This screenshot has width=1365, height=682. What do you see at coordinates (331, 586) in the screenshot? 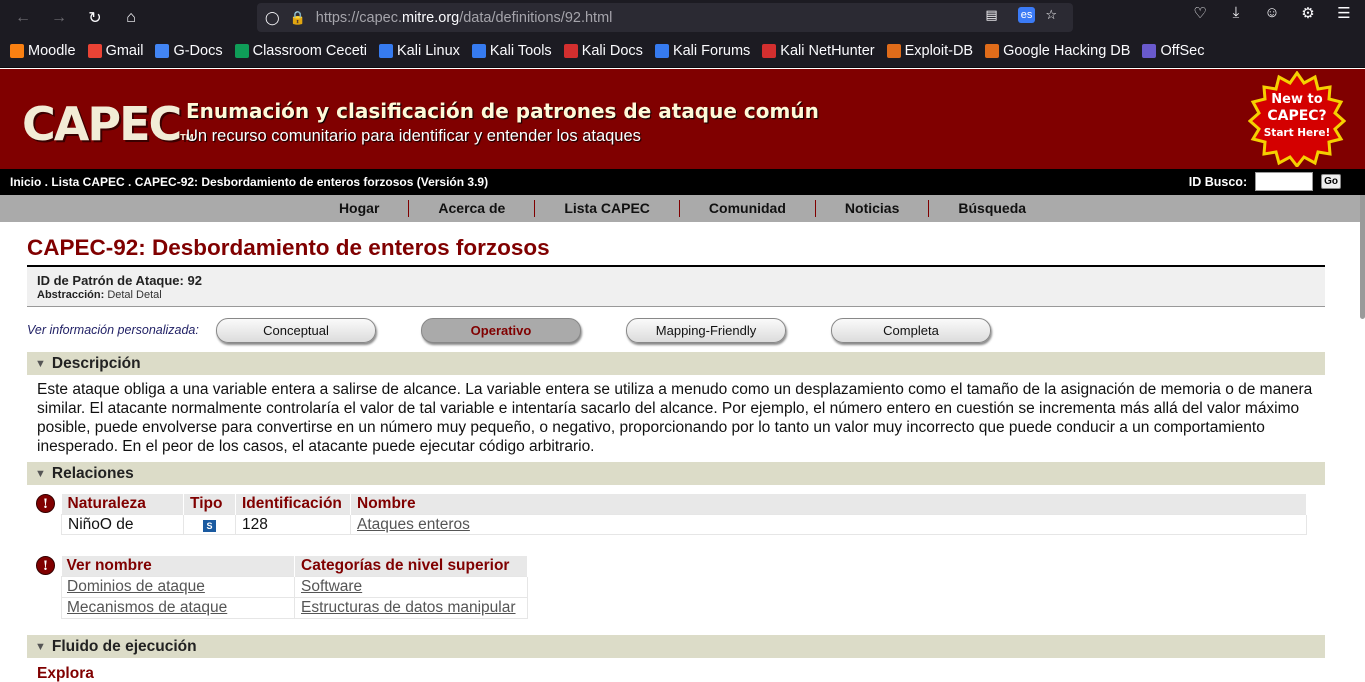
I see `category-link: Software` at bounding box center [331, 586].